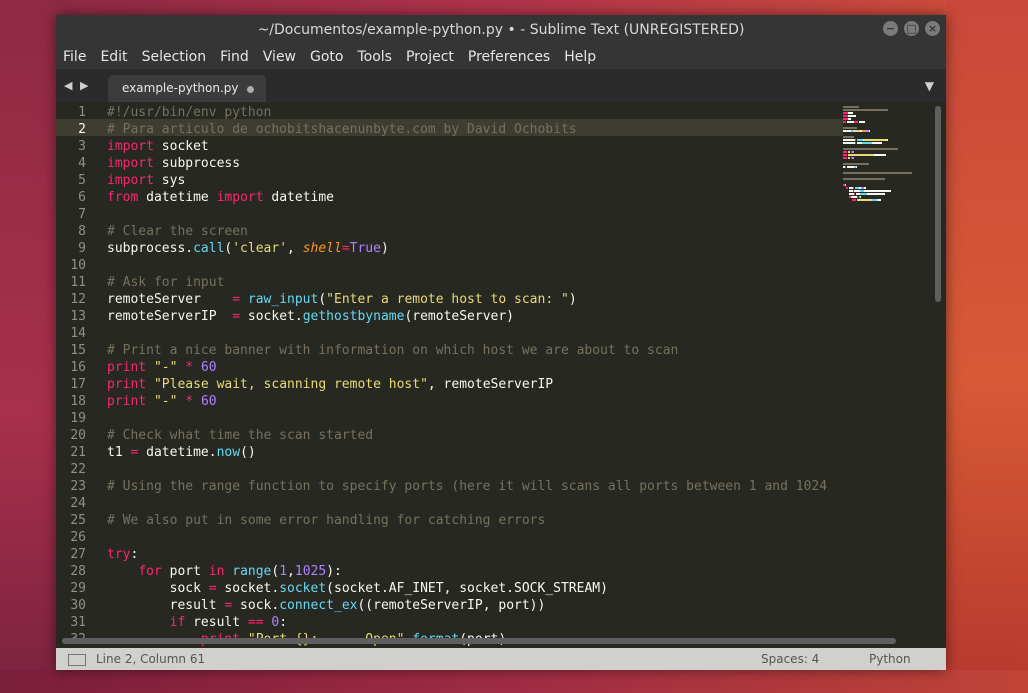 This screenshot has width=1028, height=693. Describe the element at coordinates (122, 554) in the screenshot. I see `code-line: try:` at that location.